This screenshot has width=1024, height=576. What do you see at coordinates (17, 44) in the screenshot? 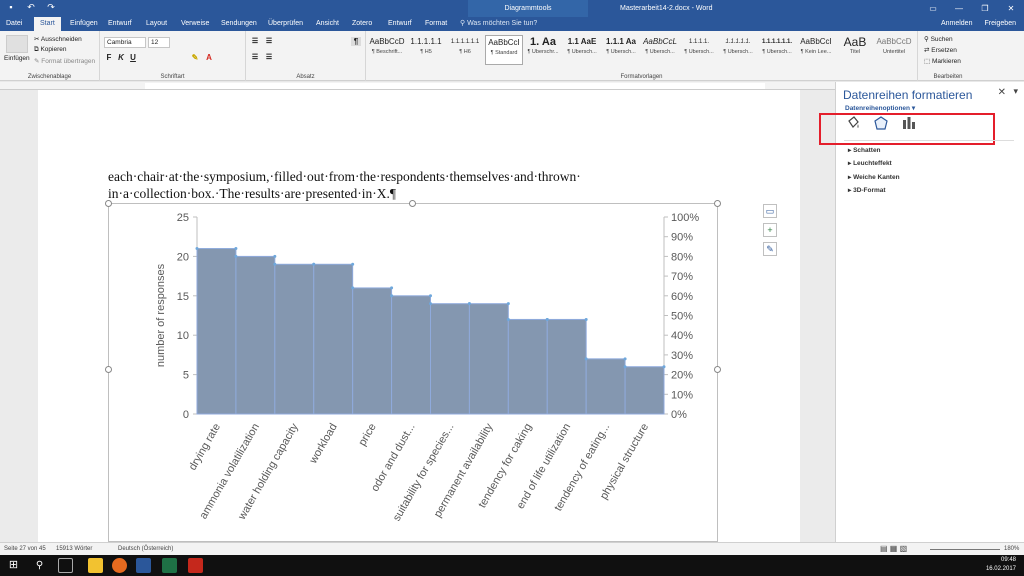
I see `paste-icon` at bounding box center [17, 44].